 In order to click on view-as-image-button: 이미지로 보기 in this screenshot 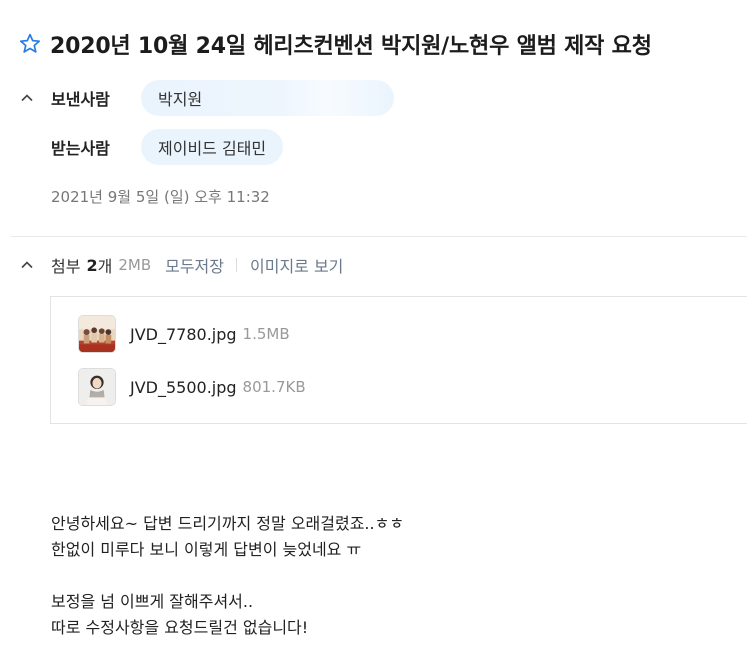, I will do `click(296, 265)`.